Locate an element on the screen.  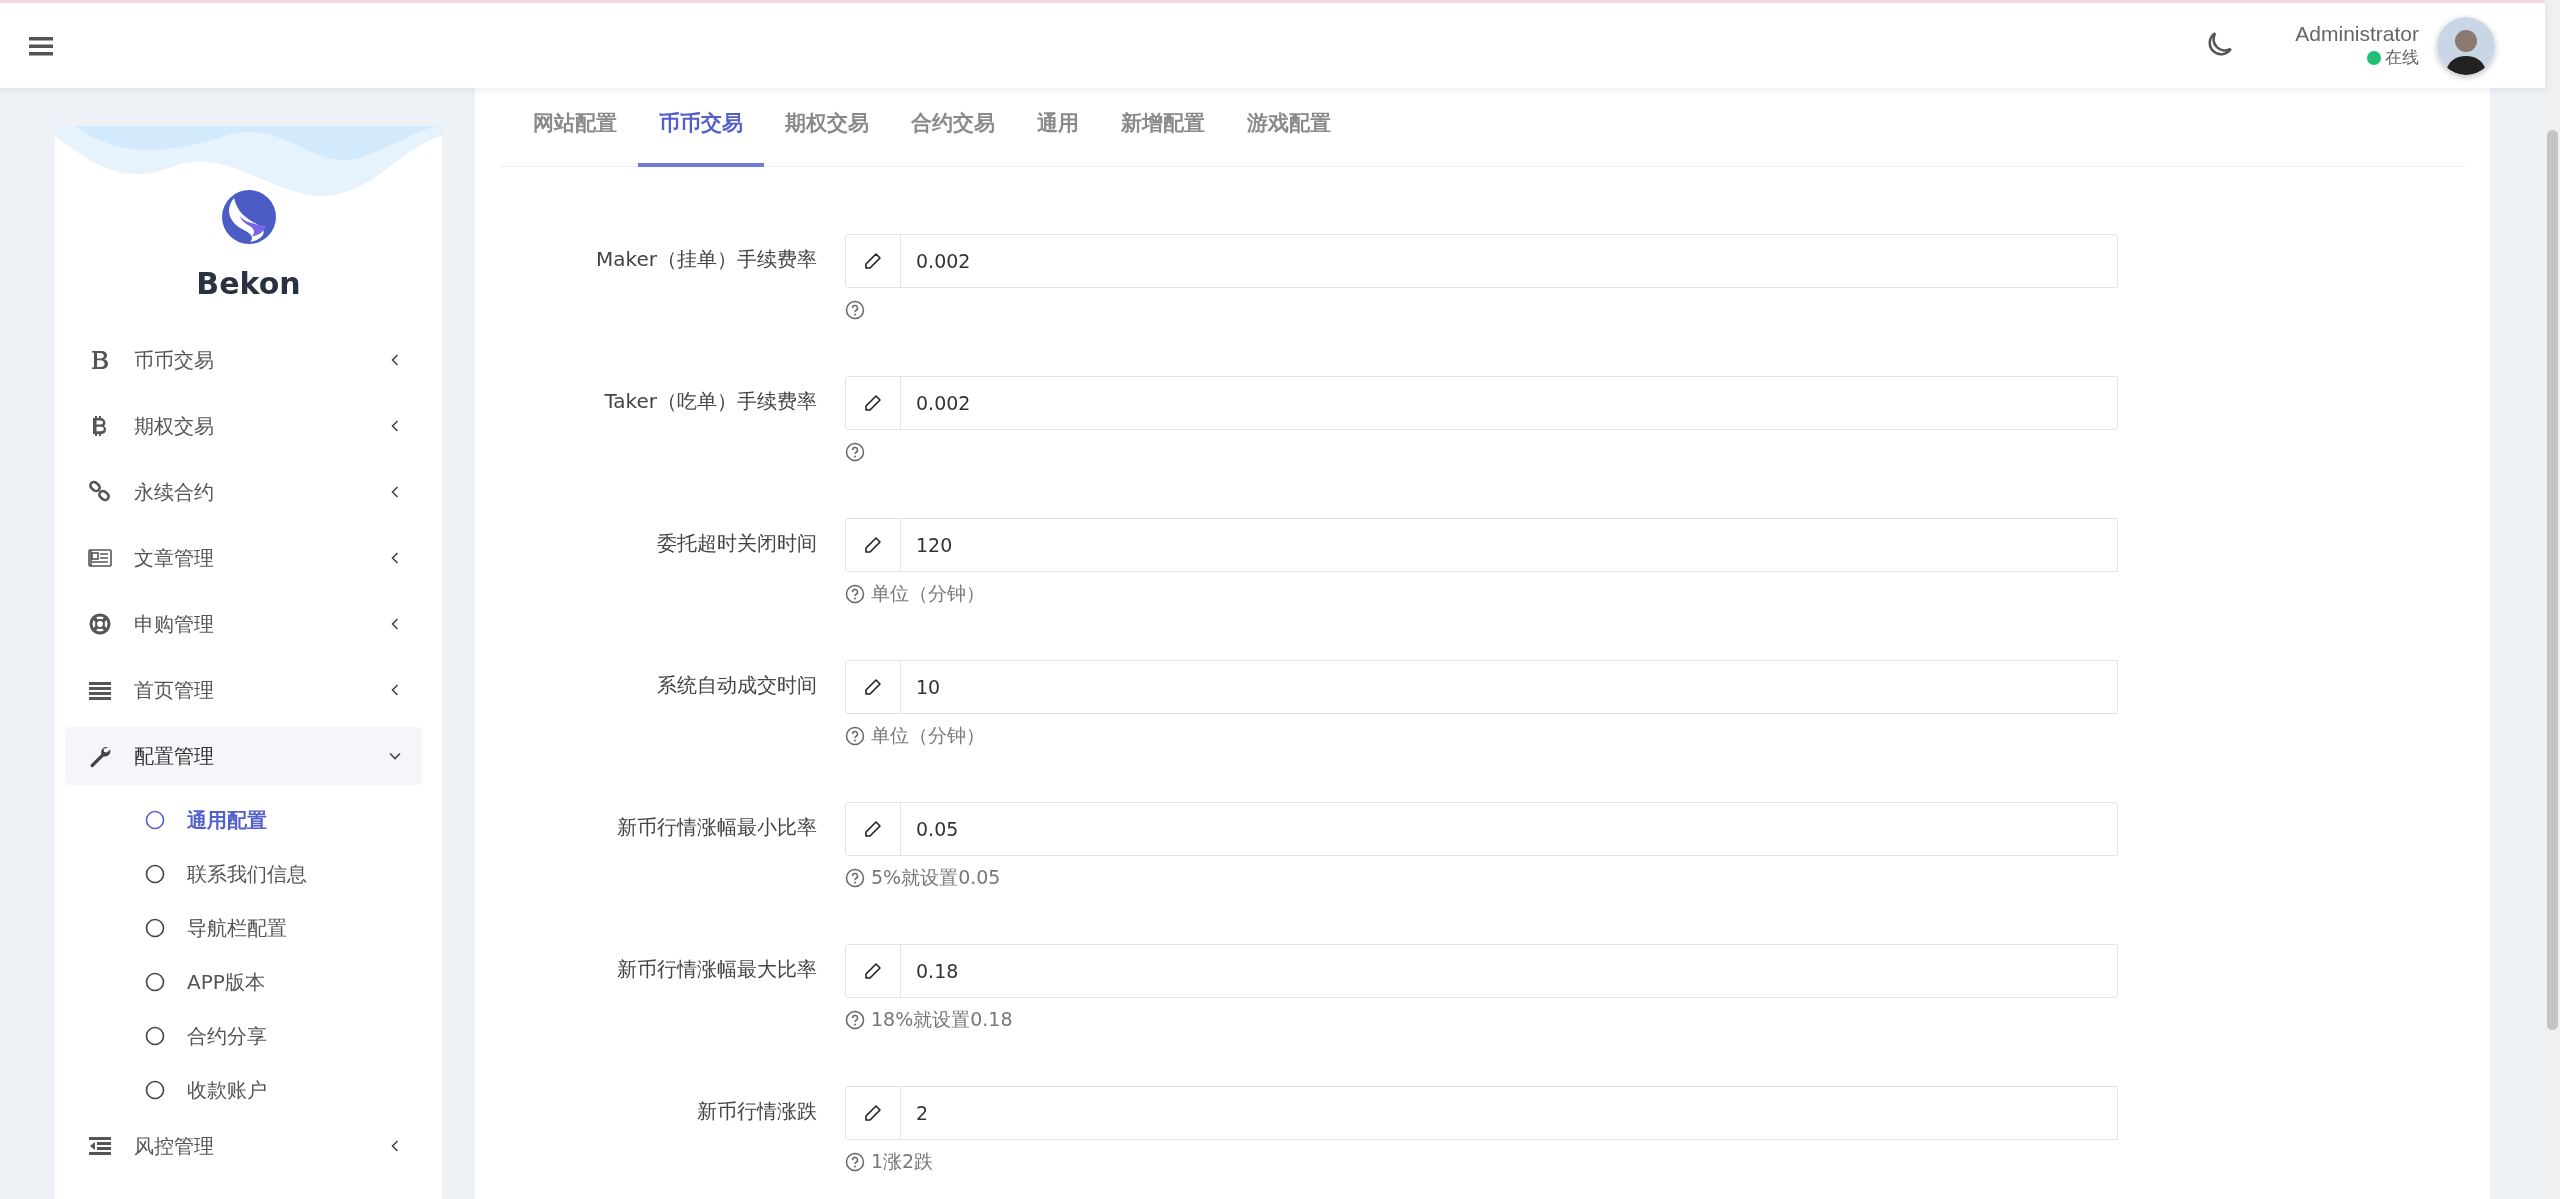
sidebar-item: 永续合约 is located at coordinates (243, 492).